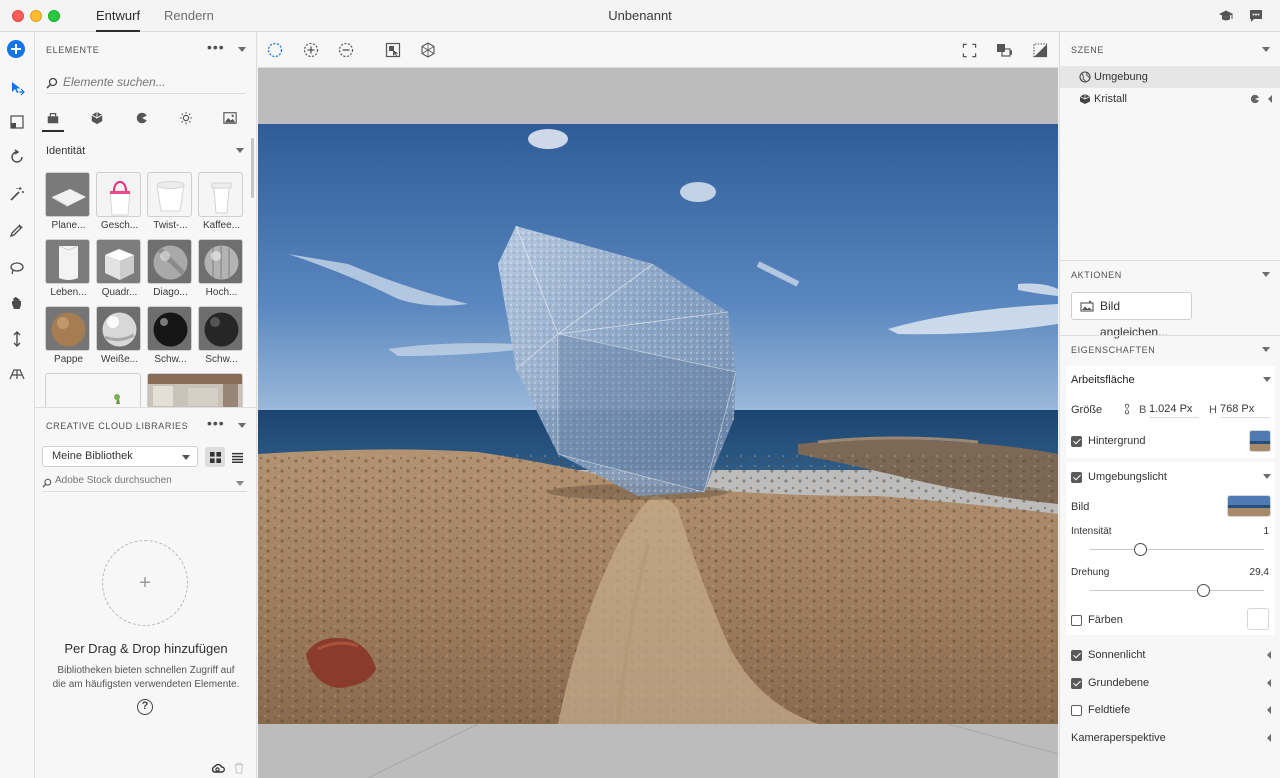 This screenshot has height=778, width=1280. I want to click on intensity-slider-handle, so click(1140, 549).